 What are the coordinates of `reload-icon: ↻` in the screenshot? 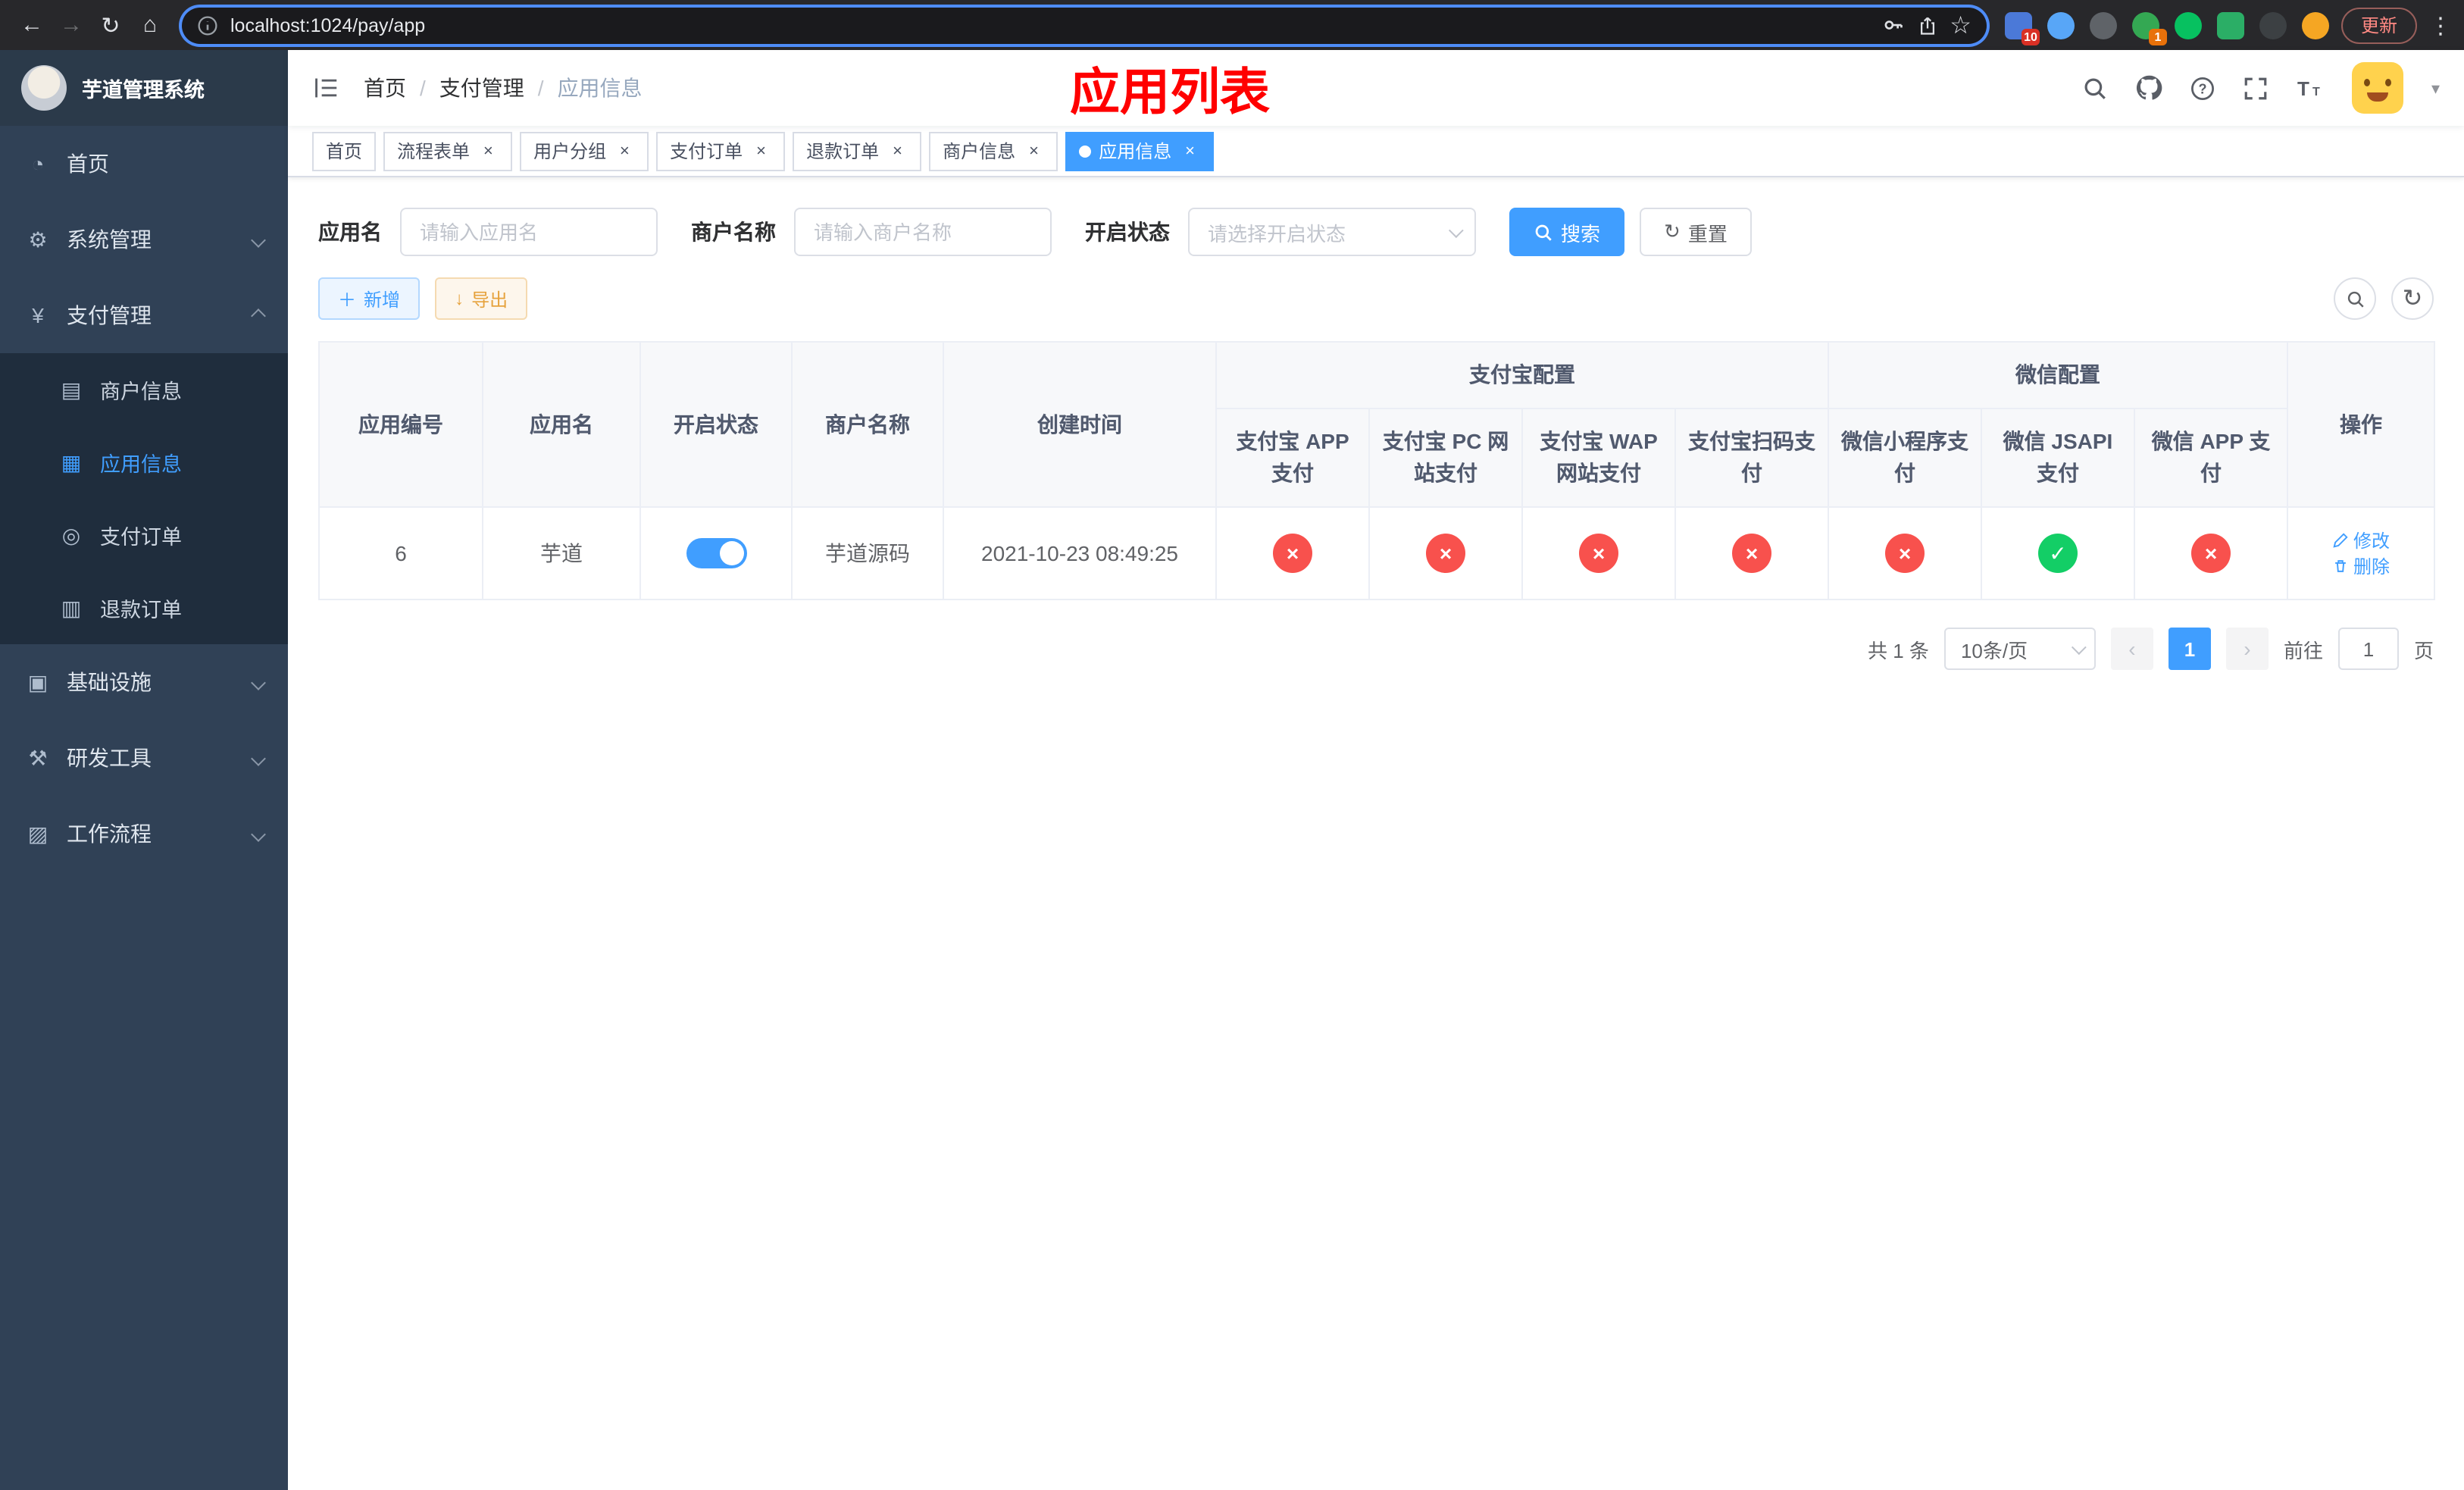 It's located at (110, 25).